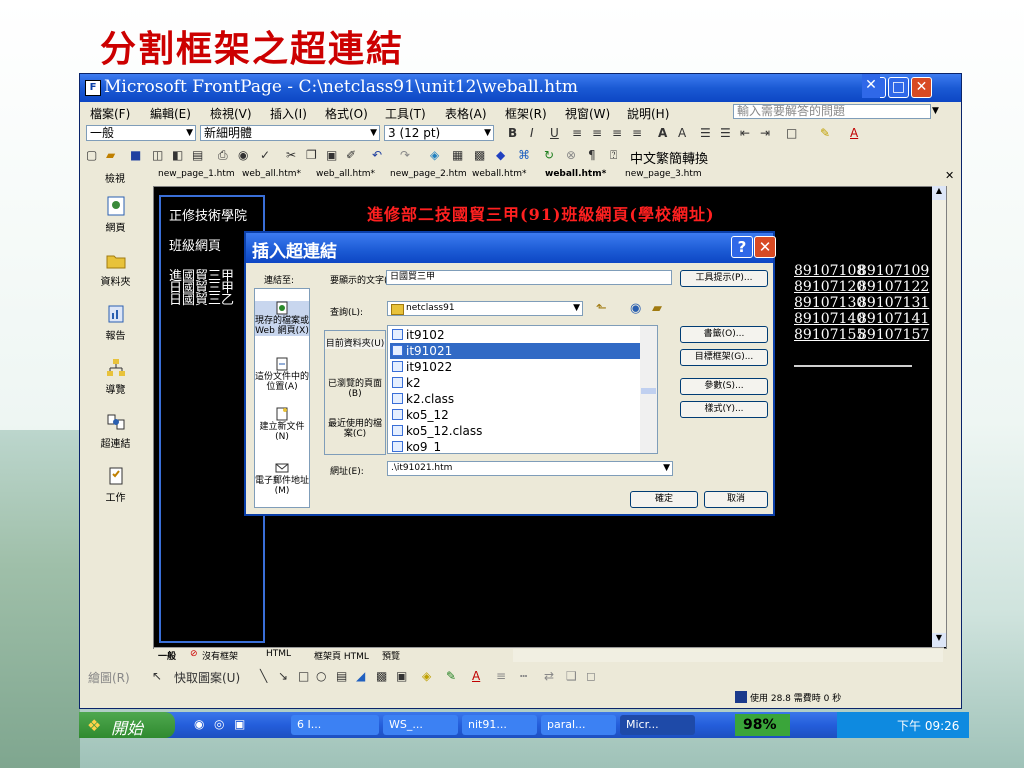  I want to click on file-item-selected: it91021, so click(515, 351).